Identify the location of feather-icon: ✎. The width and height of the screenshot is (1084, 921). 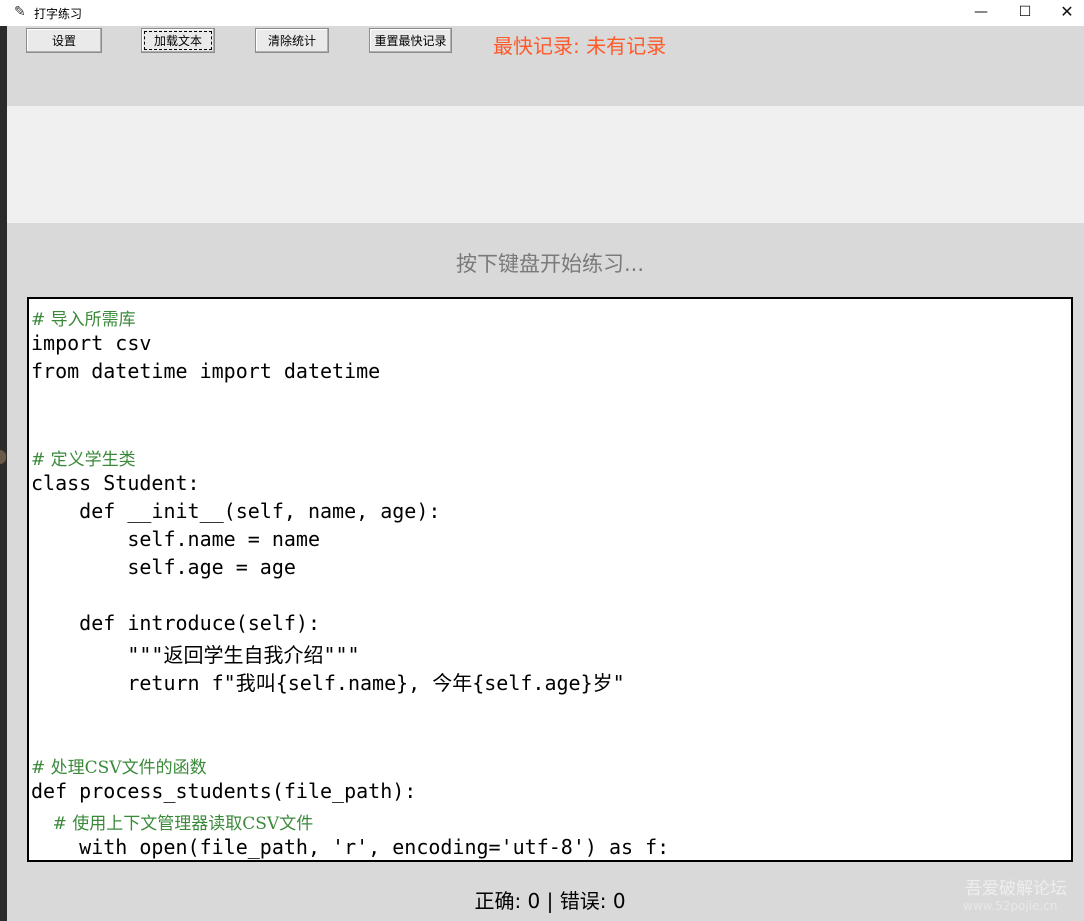
(20, 12).